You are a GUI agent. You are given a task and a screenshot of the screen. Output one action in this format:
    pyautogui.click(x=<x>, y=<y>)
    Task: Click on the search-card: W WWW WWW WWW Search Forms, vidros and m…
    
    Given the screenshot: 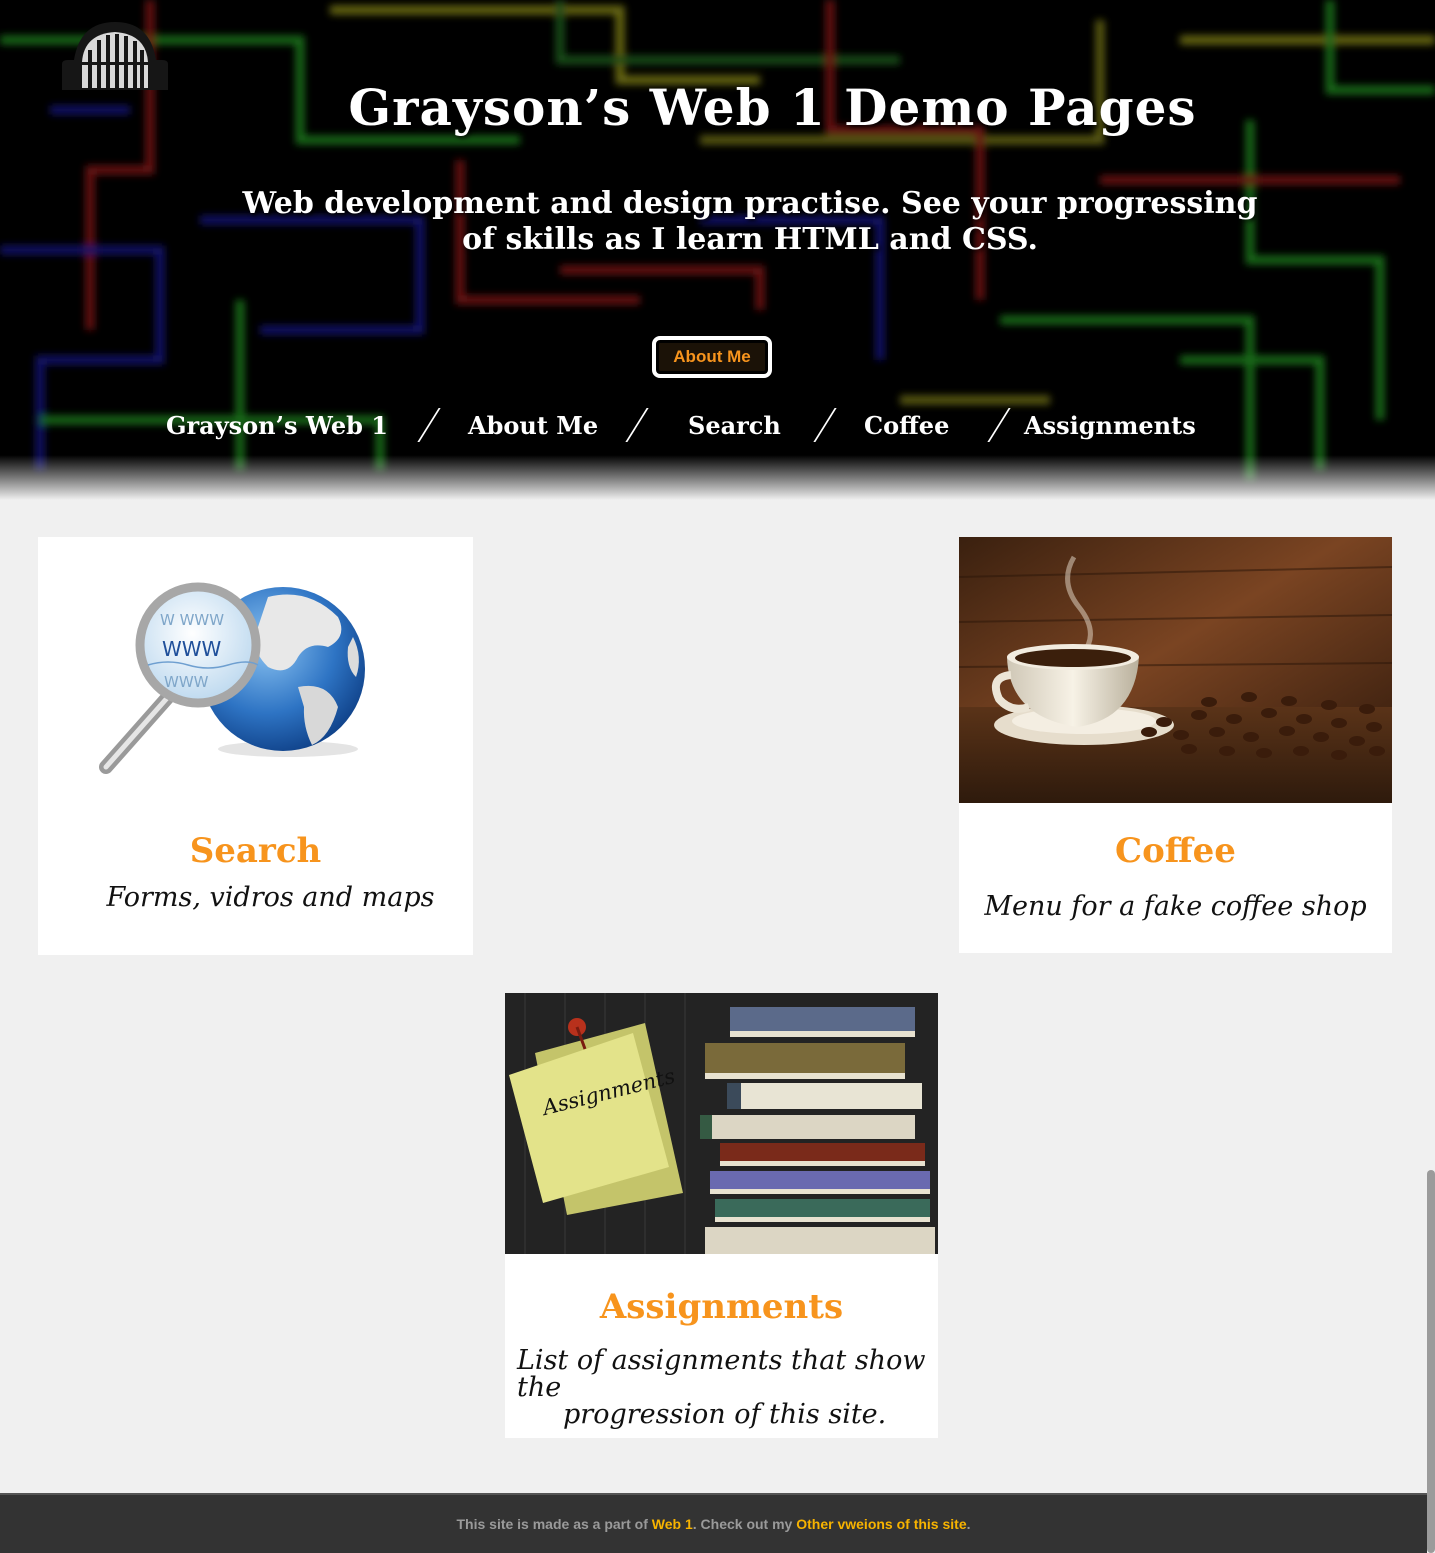 What is the action you would take?
    pyautogui.click(x=255, y=746)
    